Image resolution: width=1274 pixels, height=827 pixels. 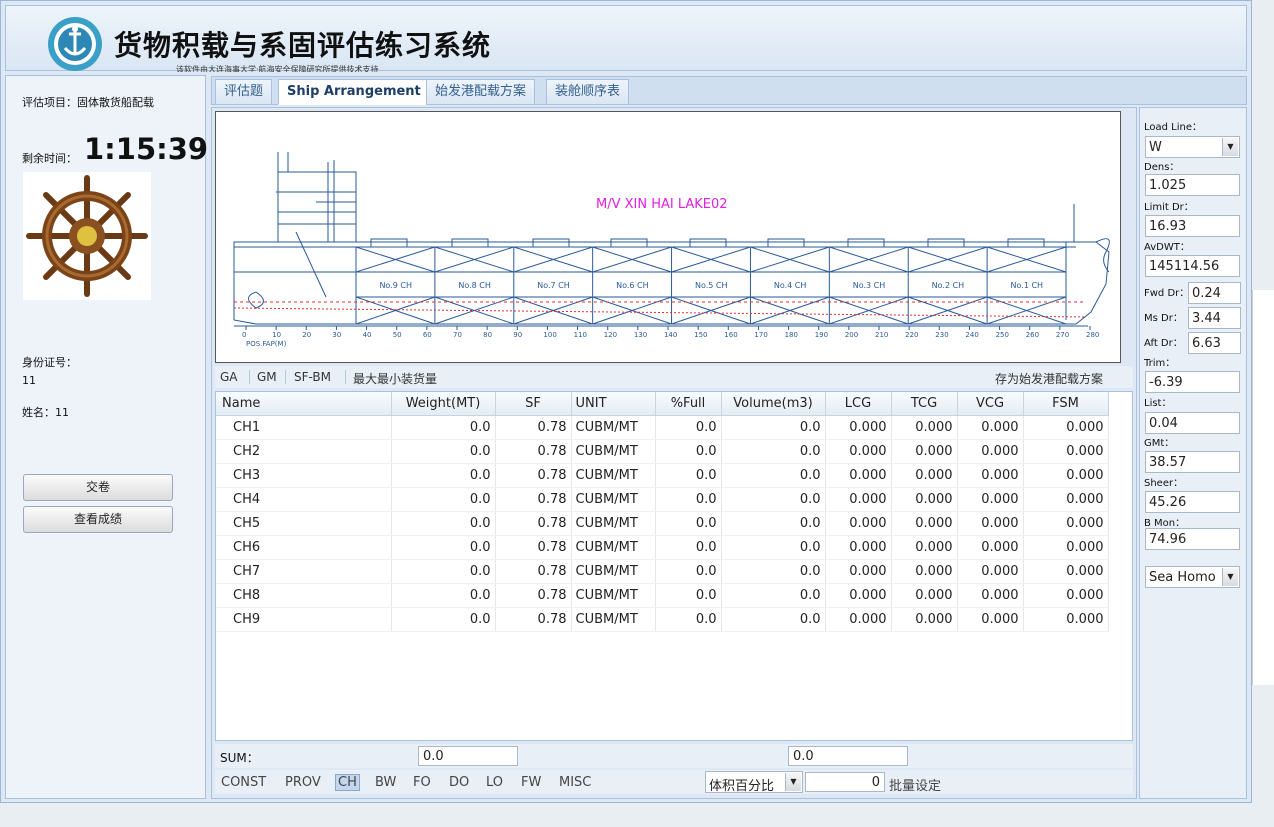 I want to click on tab-fw: FW, so click(x=531, y=782).